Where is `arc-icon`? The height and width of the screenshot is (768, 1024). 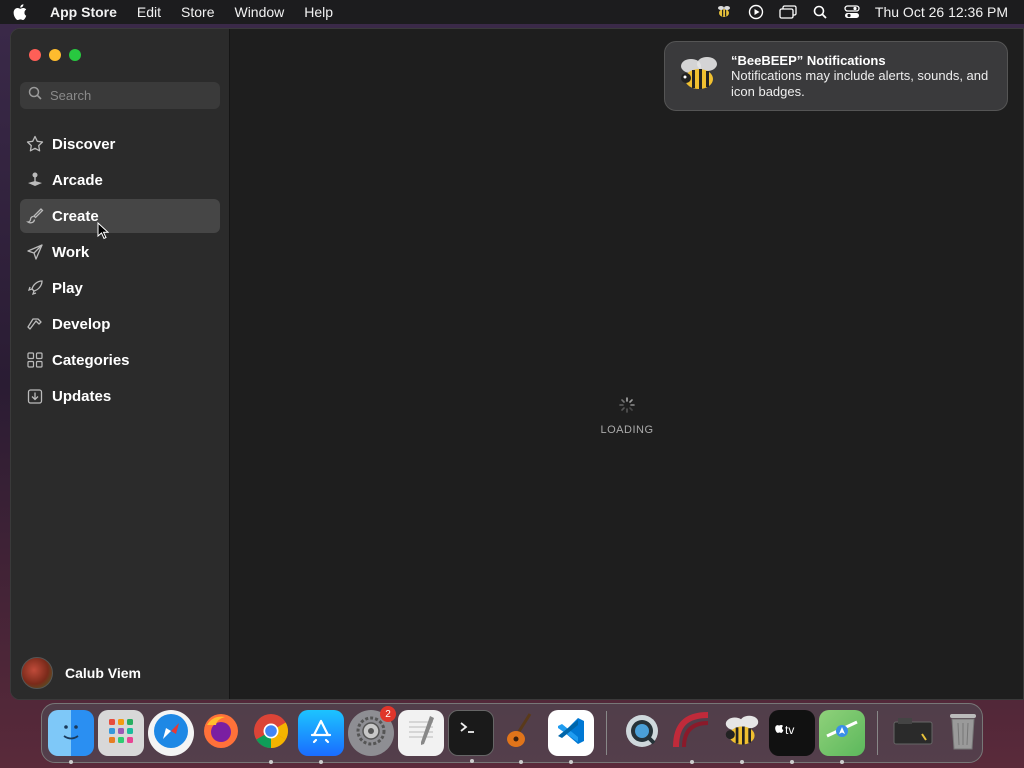
arc-icon is located at coordinates (692, 733).